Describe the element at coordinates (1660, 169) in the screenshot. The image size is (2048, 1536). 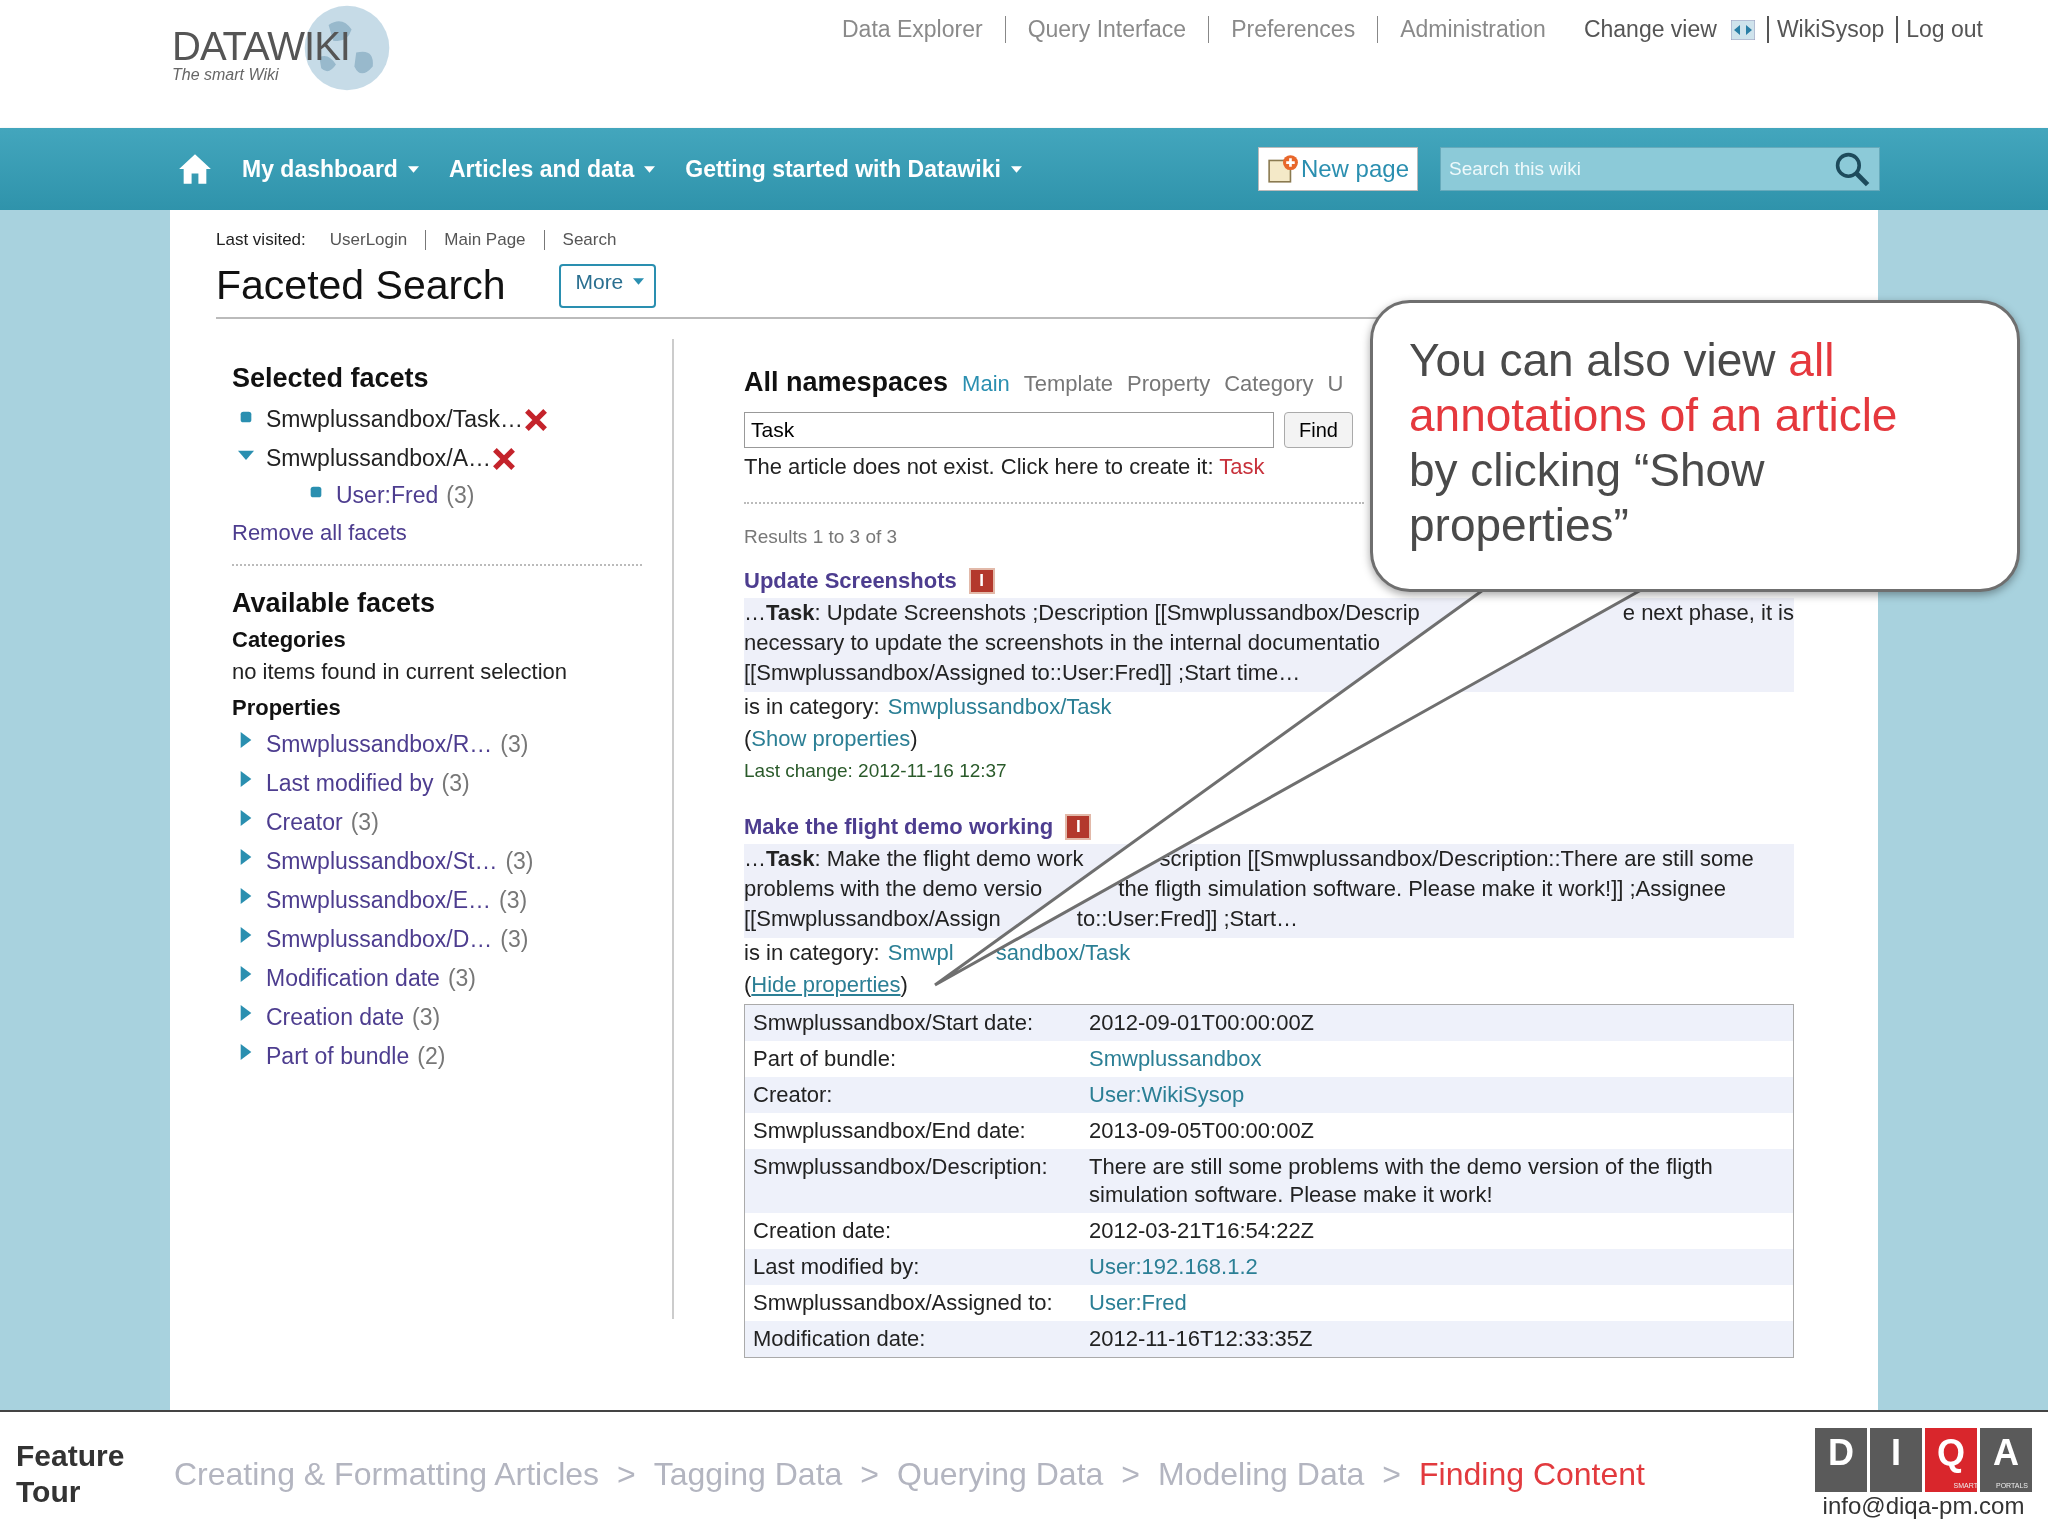
I see `search-field: Search this wiki` at that location.